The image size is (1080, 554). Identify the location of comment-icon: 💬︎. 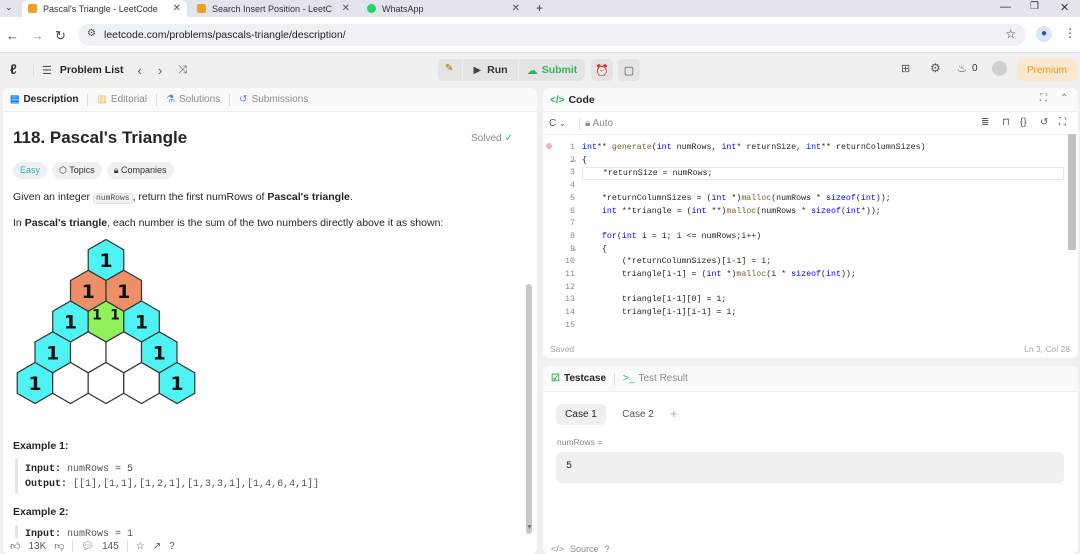
(87, 546).